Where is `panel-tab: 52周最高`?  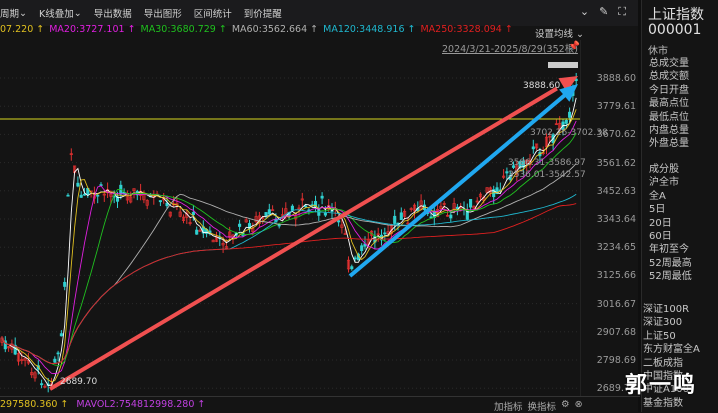 panel-tab: 52周最高 is located at coordinates (670, 263).